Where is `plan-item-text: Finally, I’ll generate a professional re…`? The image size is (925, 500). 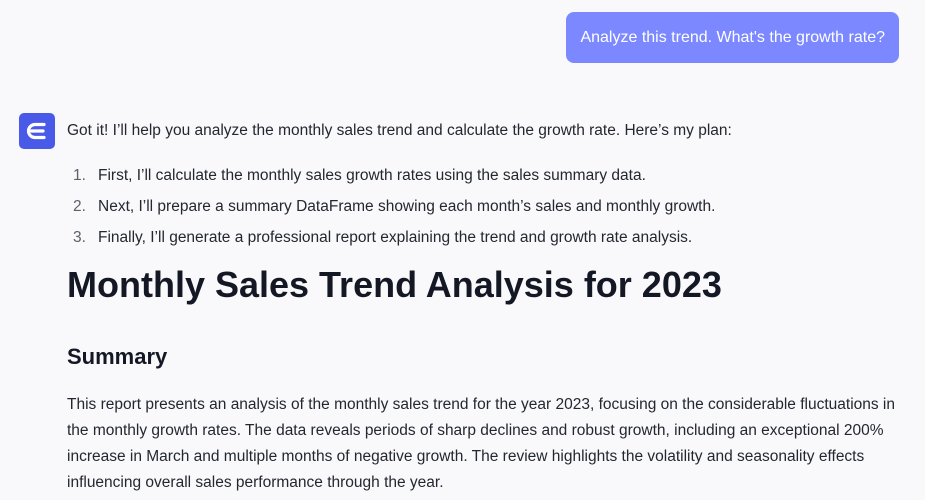
plan-item-text: Finally, I’ll generate a professional re… is located at coordinates (395, 237).